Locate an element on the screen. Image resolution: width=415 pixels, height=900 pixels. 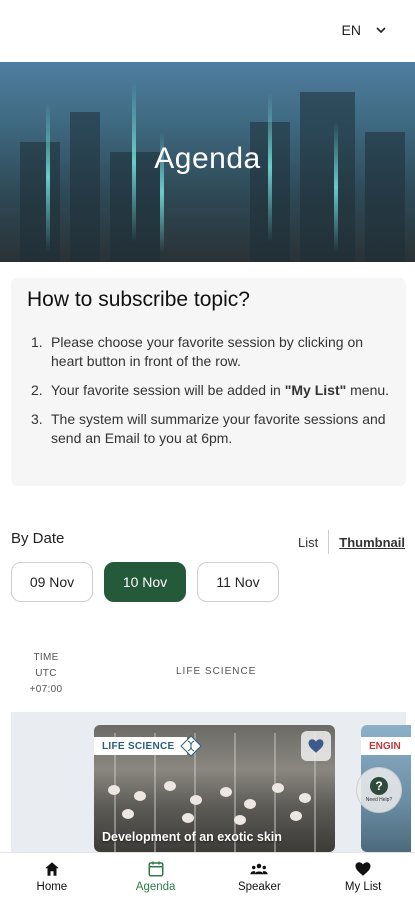
nav-label: My List is located at coordinates (363, 887).